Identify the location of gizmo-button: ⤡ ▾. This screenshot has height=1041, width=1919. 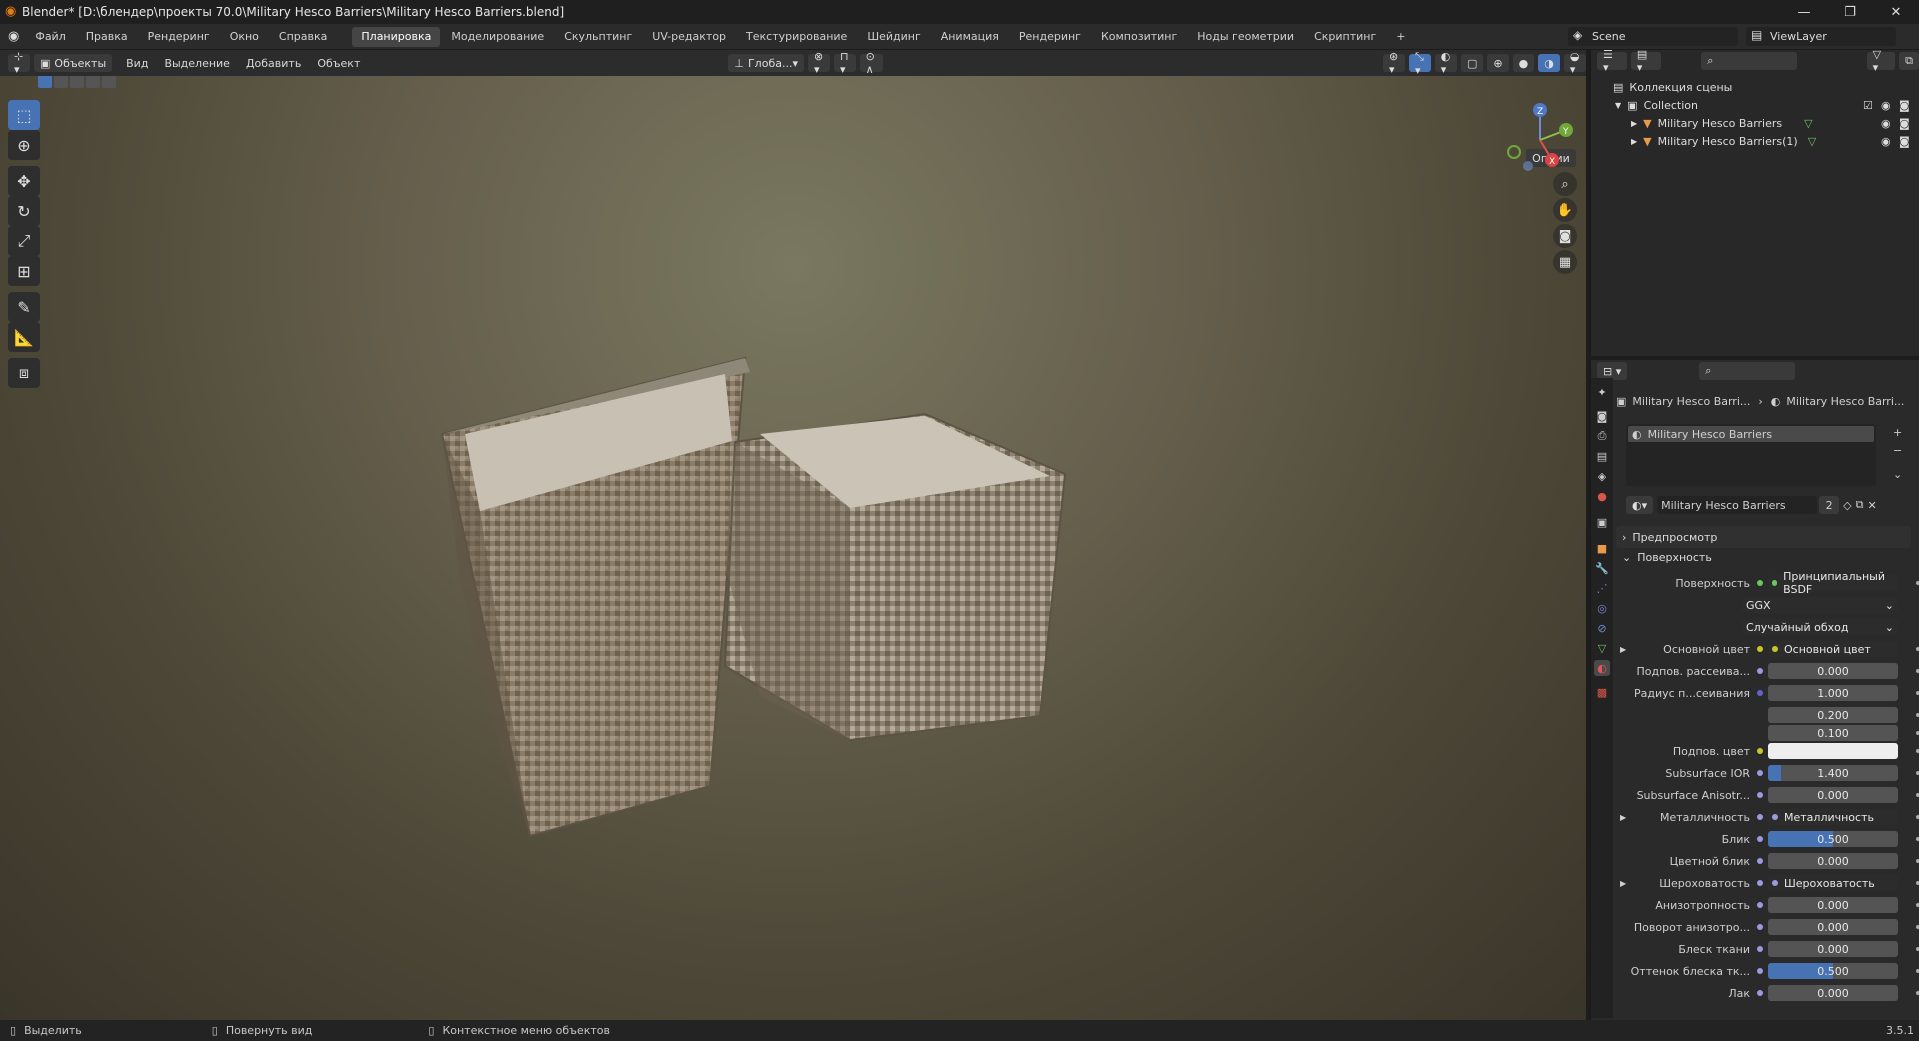
(1420, 63).